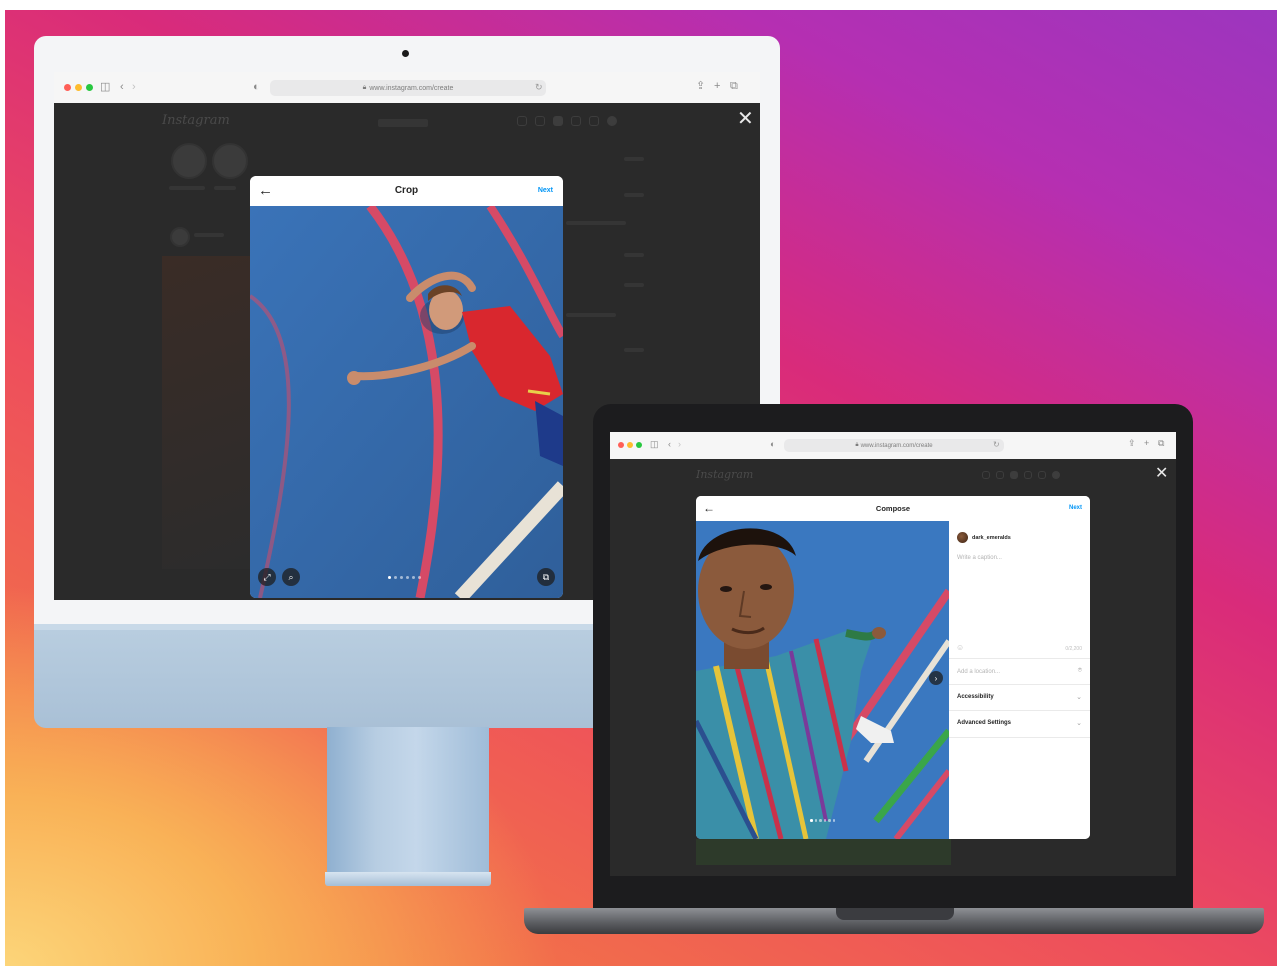 Image resolution: width=1282 pixels, height=971 pixels. I want to click on new-post-icon, so click(558, 121).